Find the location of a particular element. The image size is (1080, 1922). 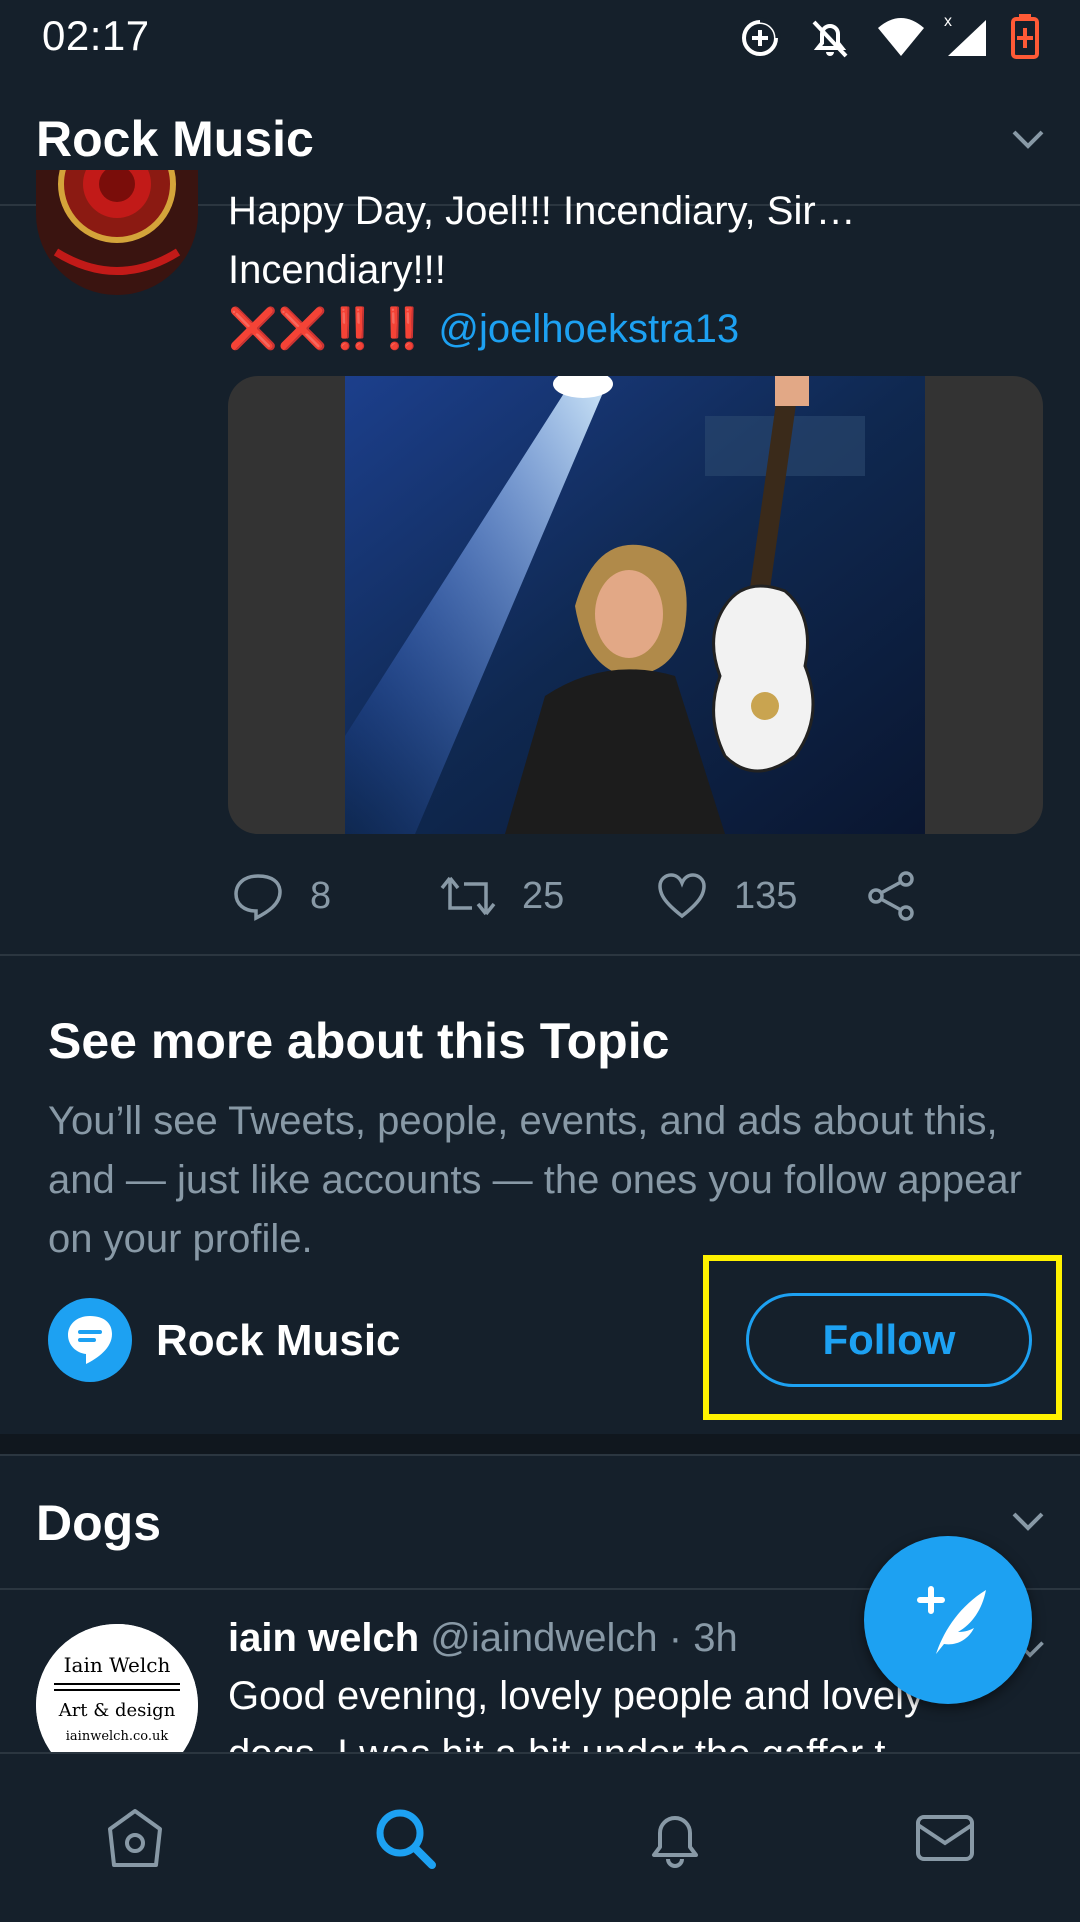

data-saver-icon is located at coordinates (760, 37).